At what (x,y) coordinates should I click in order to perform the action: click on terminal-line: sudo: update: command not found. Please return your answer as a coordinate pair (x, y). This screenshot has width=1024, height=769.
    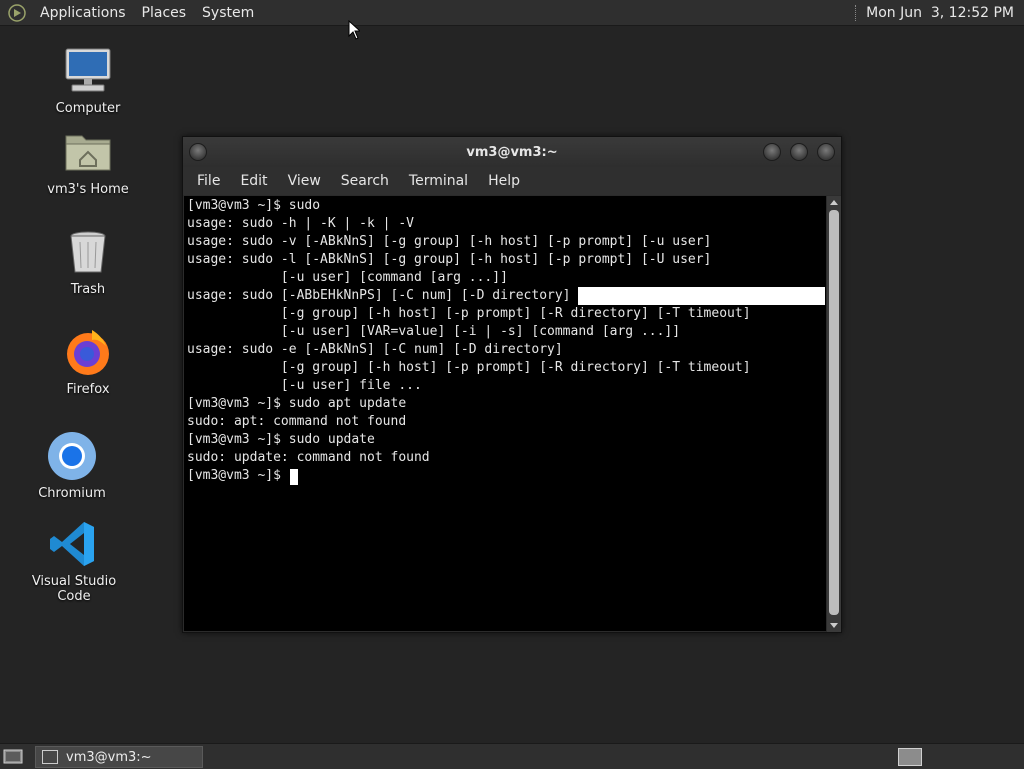
    Looking at the image, I should click on (308, 457).